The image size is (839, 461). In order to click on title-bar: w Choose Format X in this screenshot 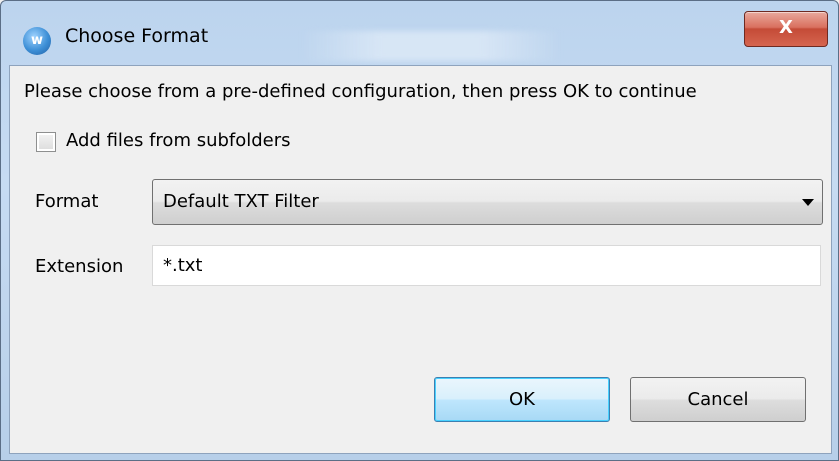, I will do `click(419, 33)`.